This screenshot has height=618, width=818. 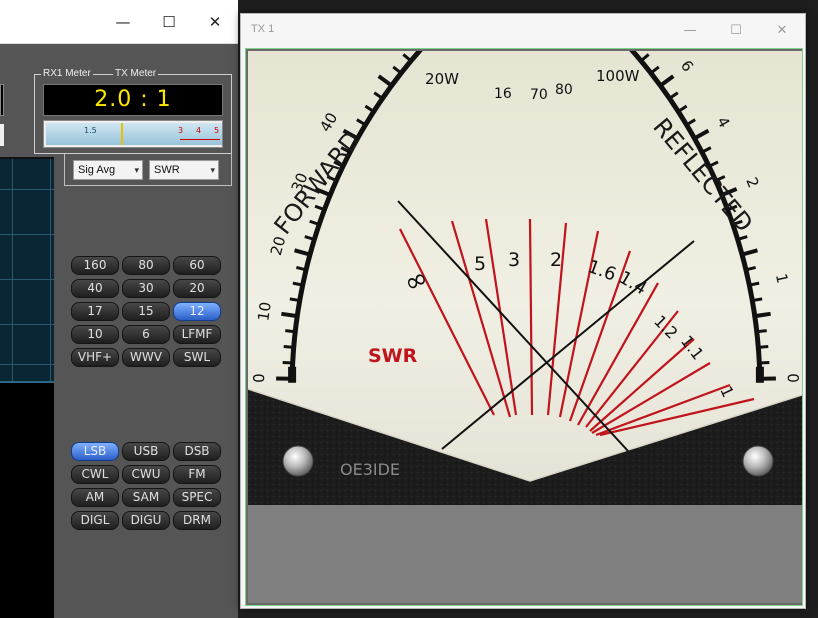 I want to click on scale-label-80: 80, so click(x=564, y=90).